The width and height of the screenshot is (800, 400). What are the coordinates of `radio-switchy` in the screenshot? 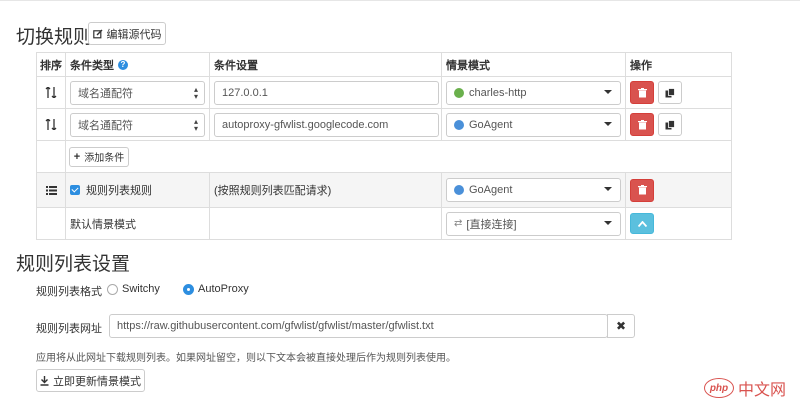 It's located at (112, 289).